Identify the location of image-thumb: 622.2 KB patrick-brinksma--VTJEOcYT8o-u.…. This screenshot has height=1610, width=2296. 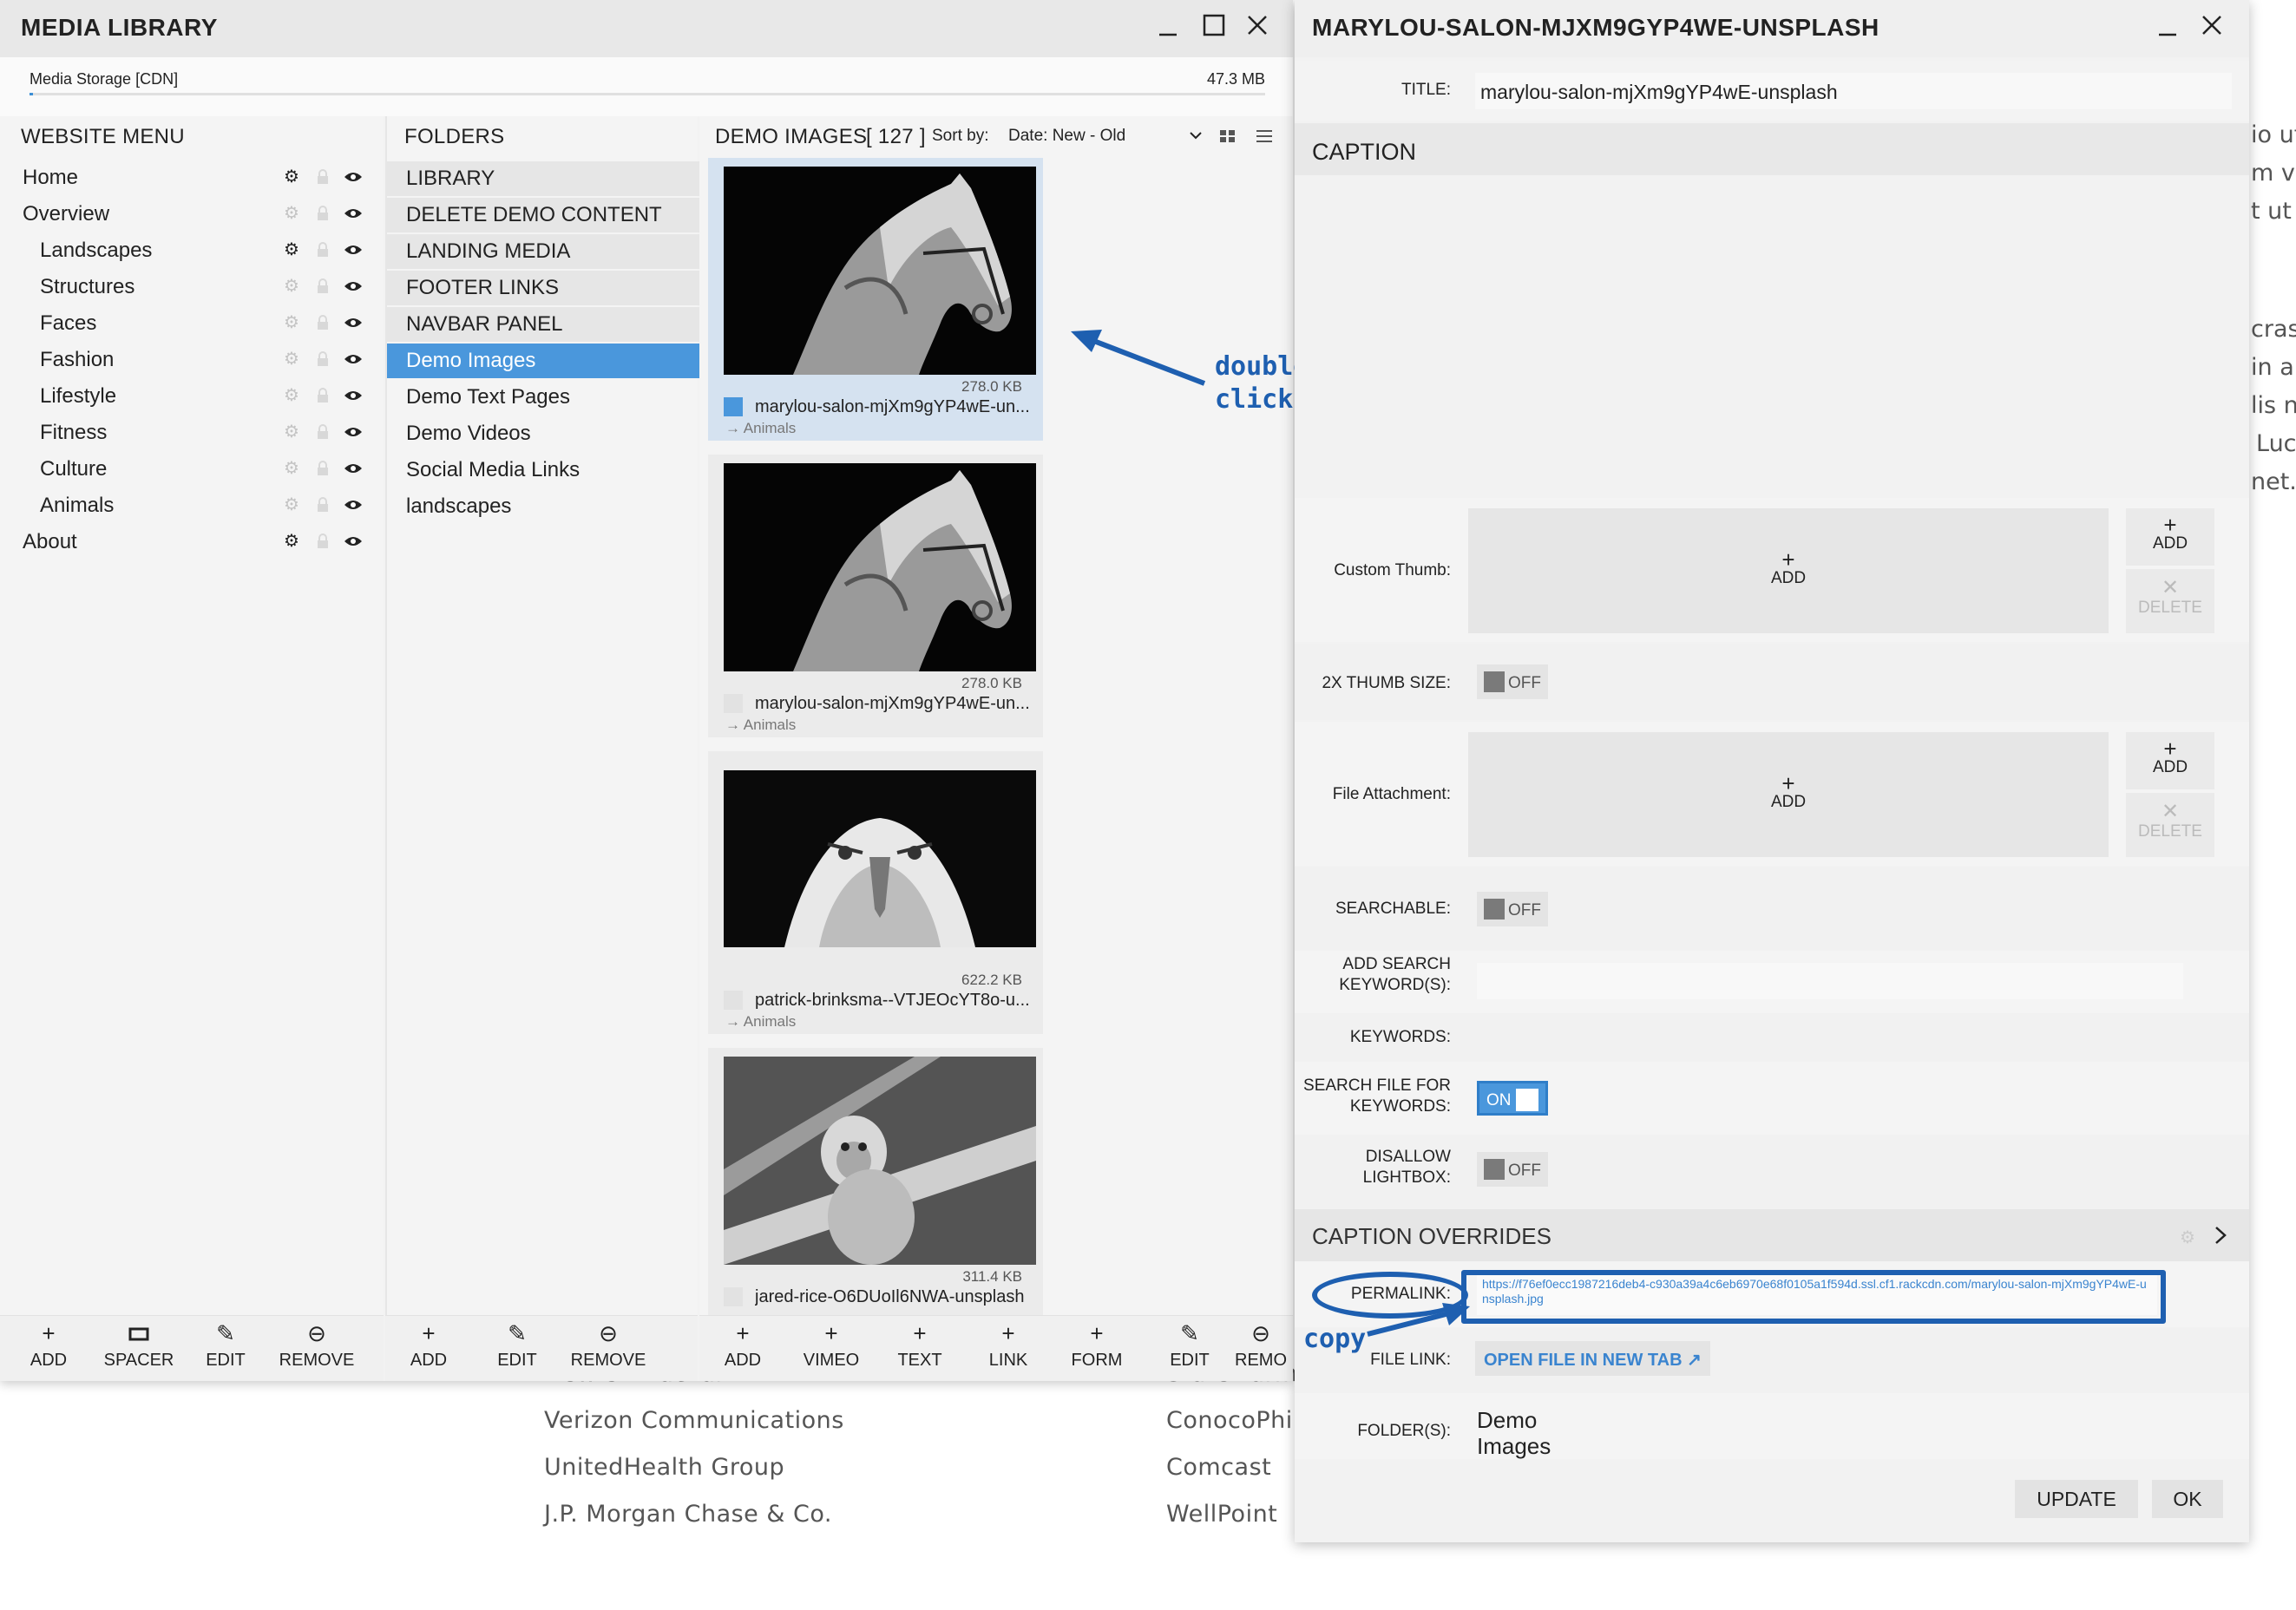
(875, 892).